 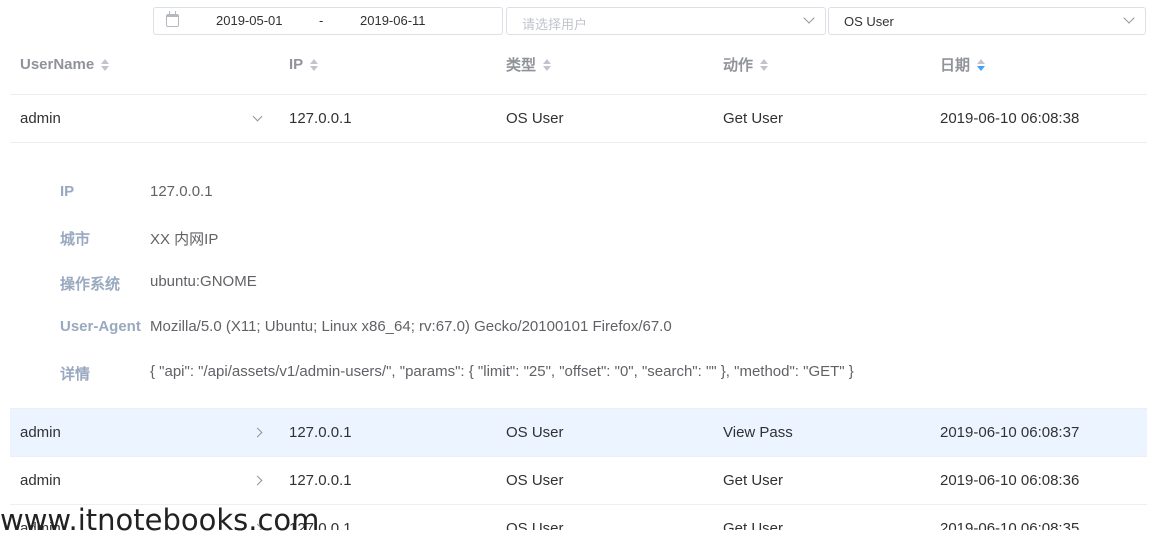 What do you see at coordinates (139, 238) in the screenshot?
I see `detail-city: 城市 XX 内网IP` at bounding box center [139, 238].